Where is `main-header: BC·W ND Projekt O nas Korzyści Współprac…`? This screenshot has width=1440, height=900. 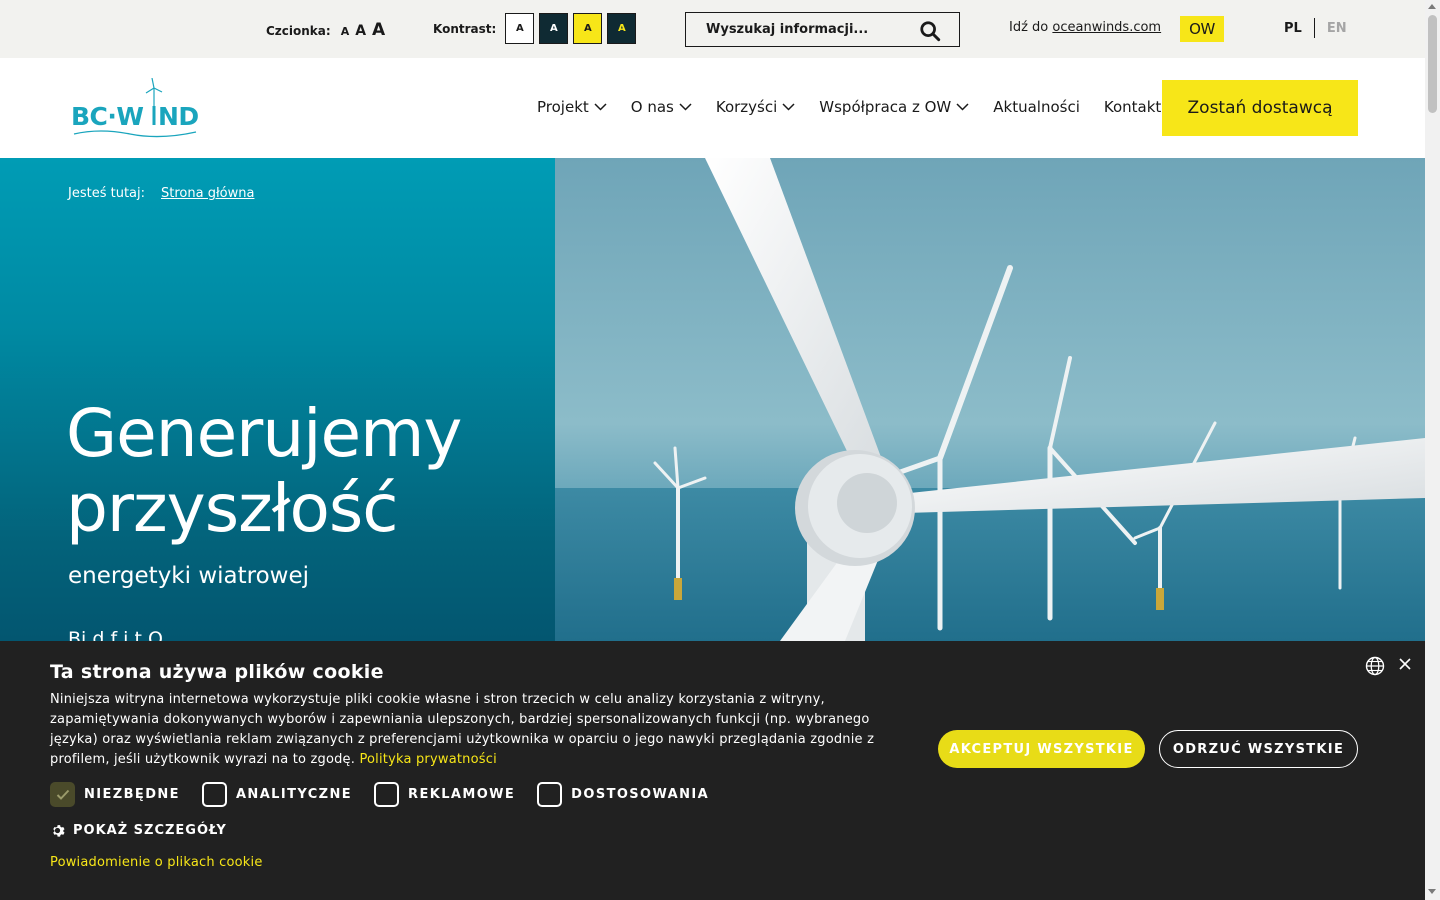
main-header: BC·W ND Projekt O nas Korzyści Współprac… is located at coordinates (712, 108).